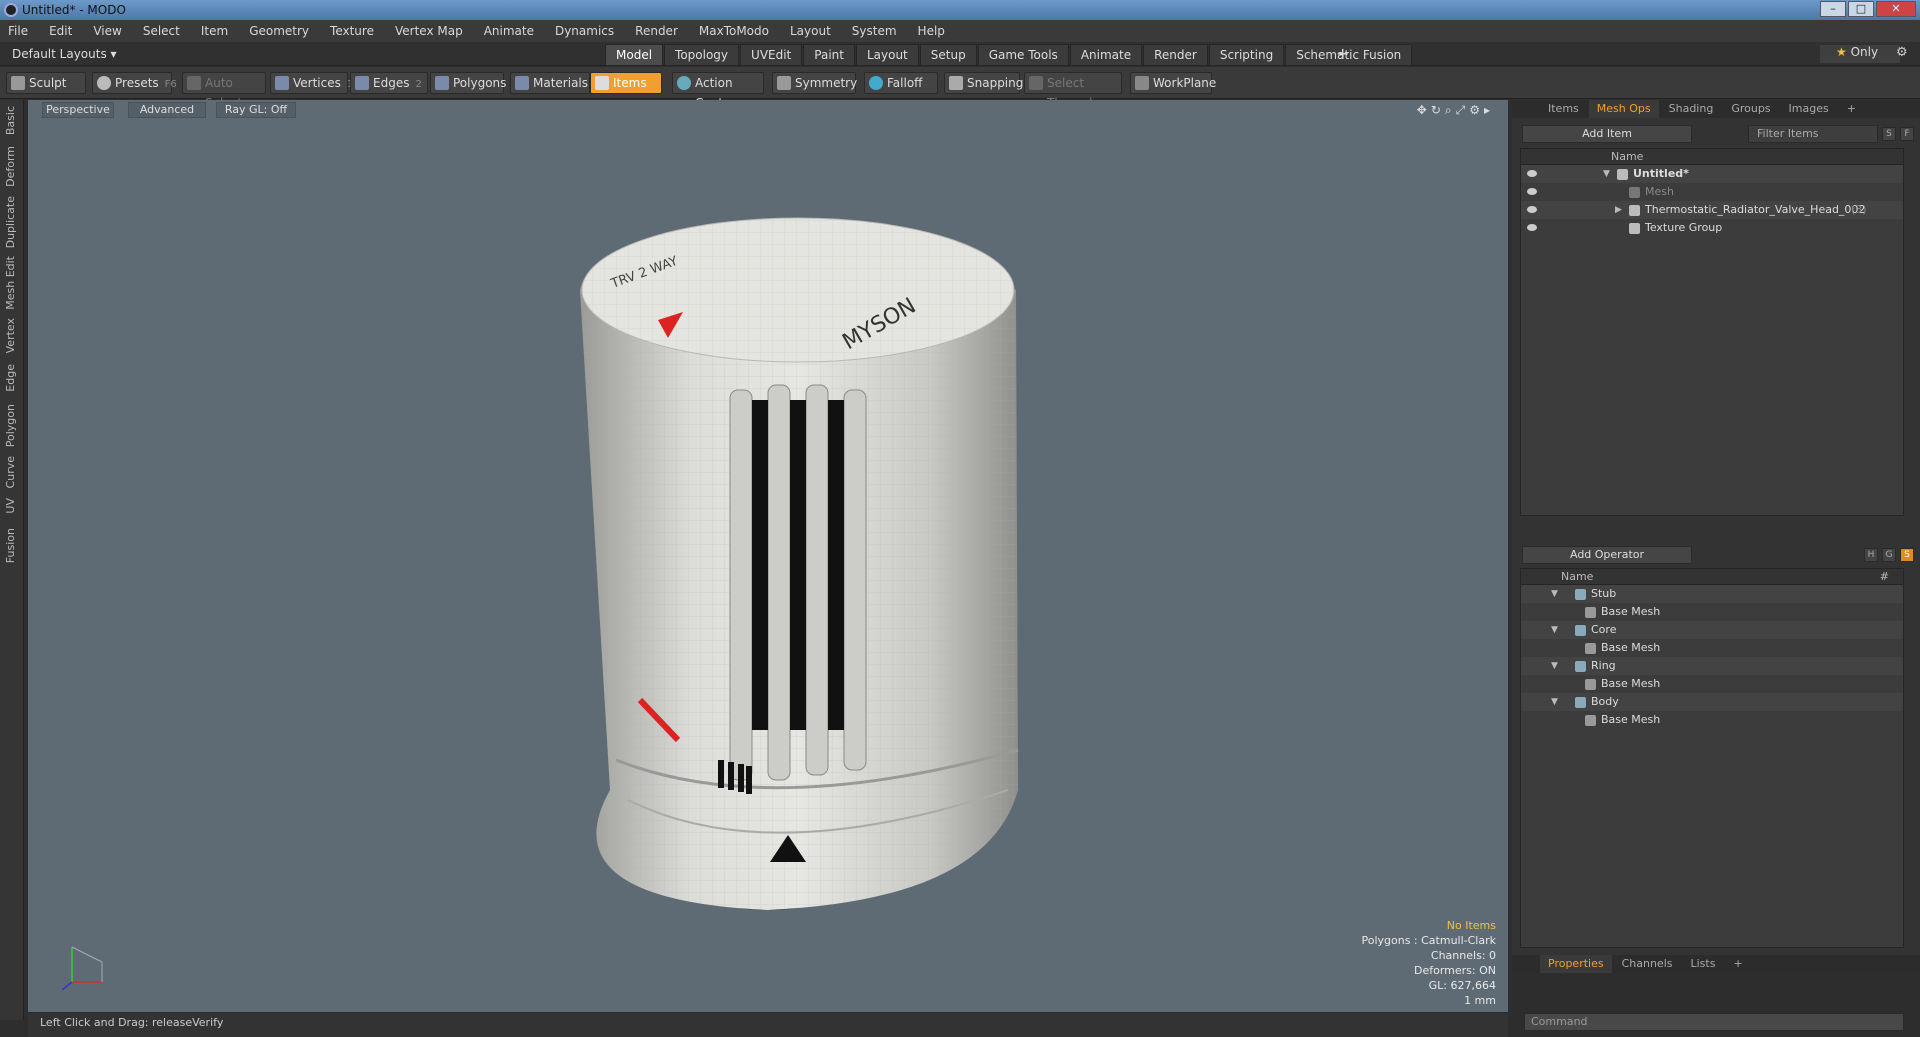 Image resolution: width=1920 pixels, height=1037 pixels. I want to click on h-toggle: H, so click(1871, 555).